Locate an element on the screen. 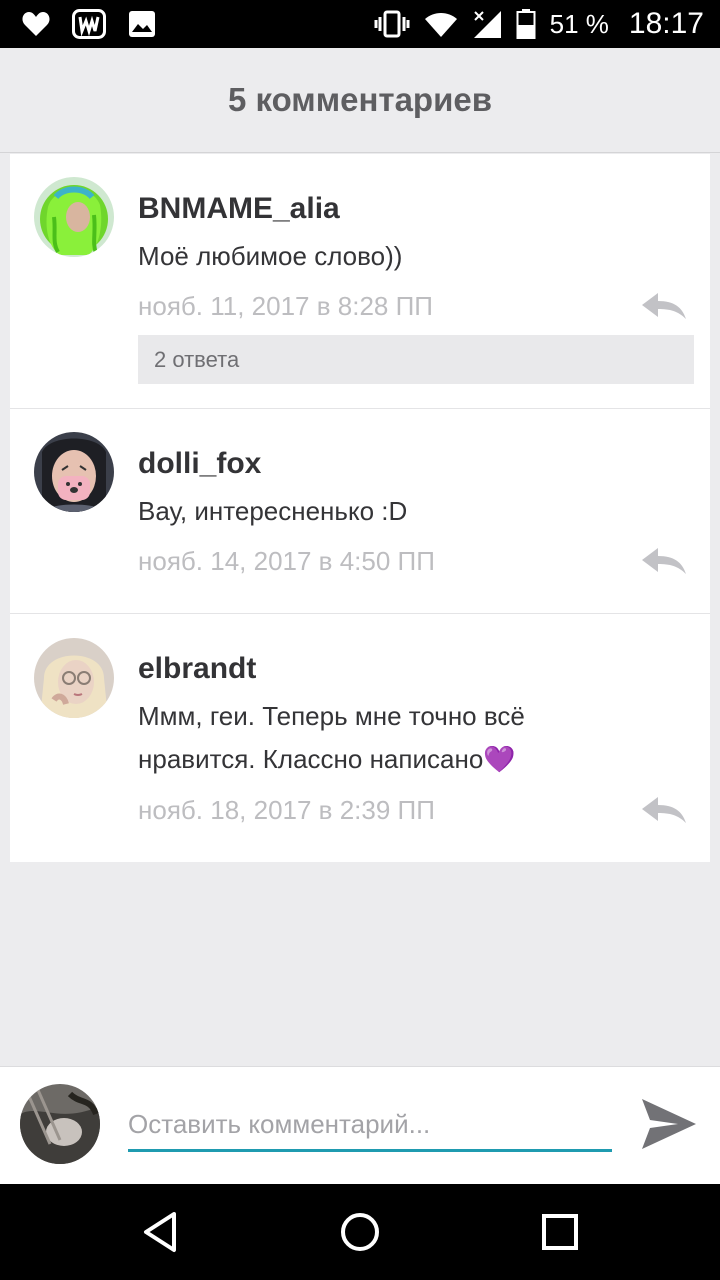 Image resolution: width=720 pixels, height=1280 pixels. page-title: 5 комментариев is located at coordinates (360, 99).